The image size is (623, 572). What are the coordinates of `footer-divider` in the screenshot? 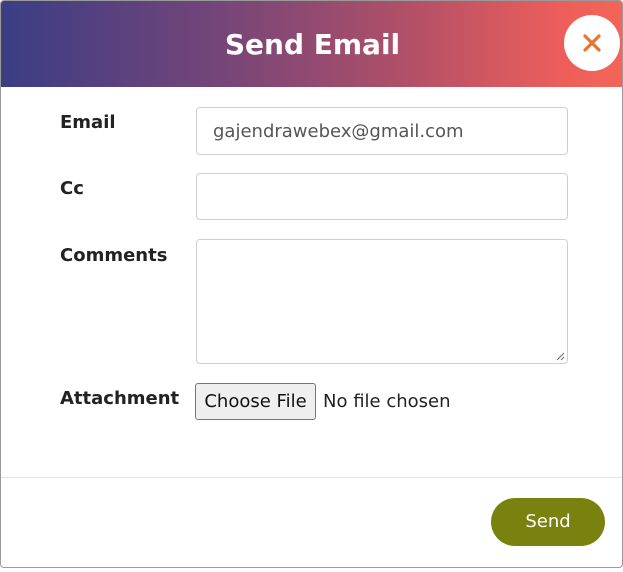 It's located at (311, 477).